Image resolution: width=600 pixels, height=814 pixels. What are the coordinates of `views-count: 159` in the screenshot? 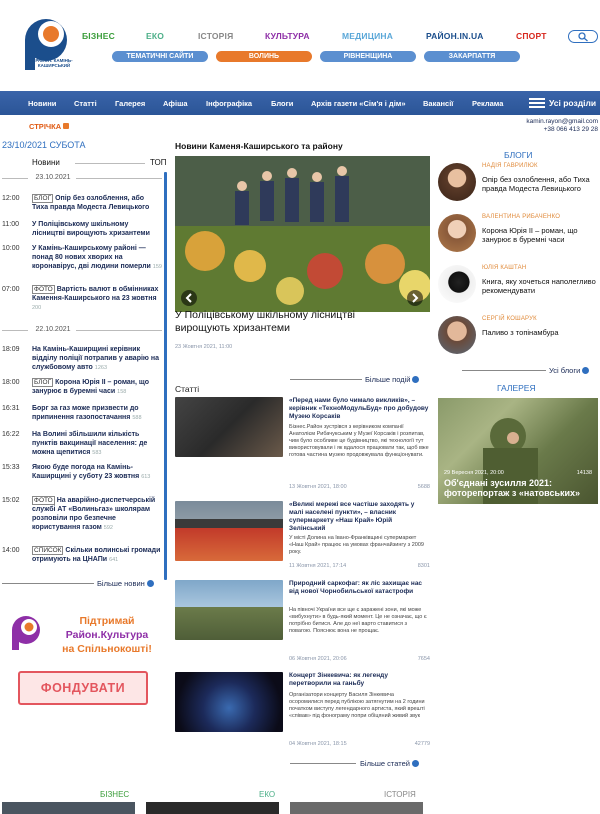 It's located at (157, 267).